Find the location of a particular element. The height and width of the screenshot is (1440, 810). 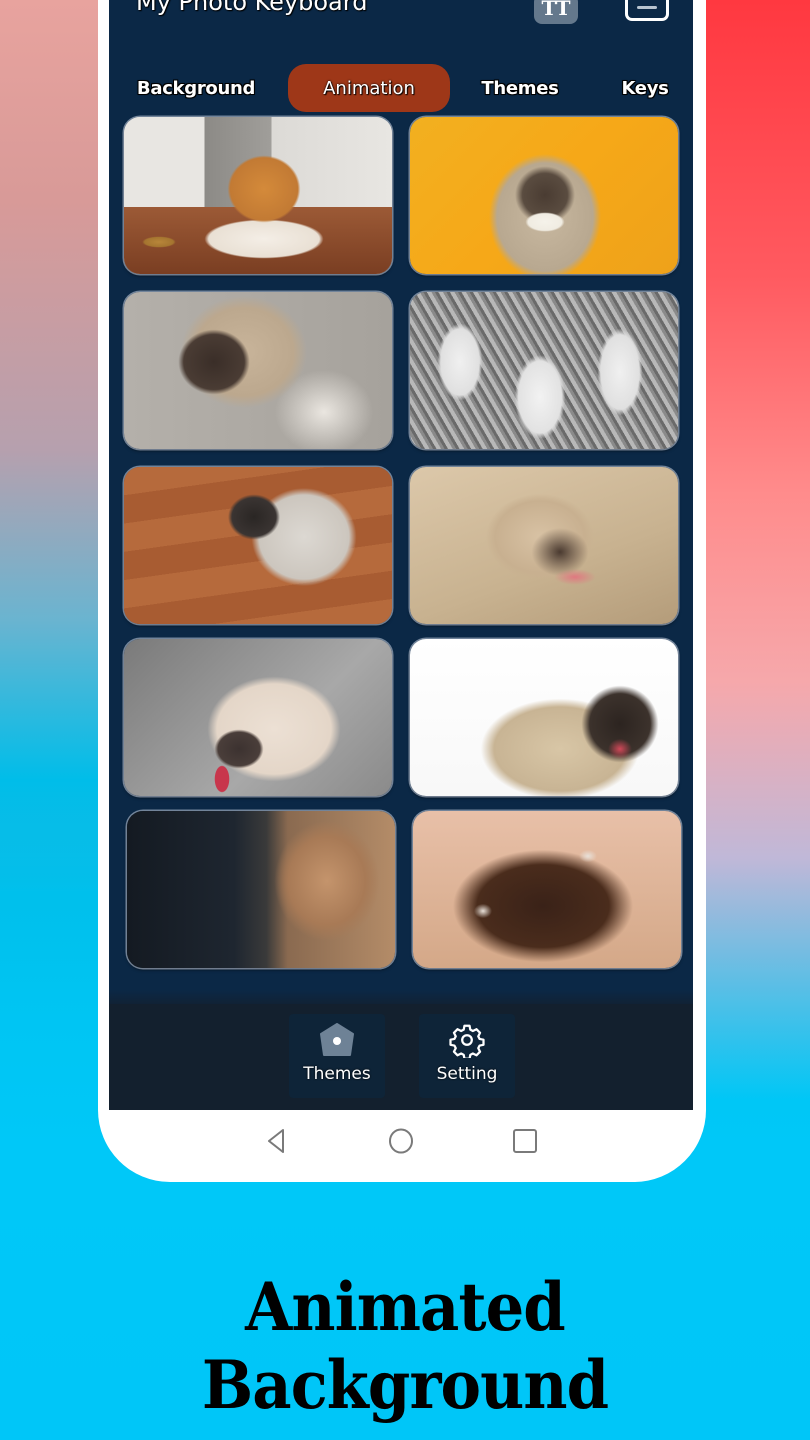

promo-caption: Animated Background is located at coordinates (405, 1346).